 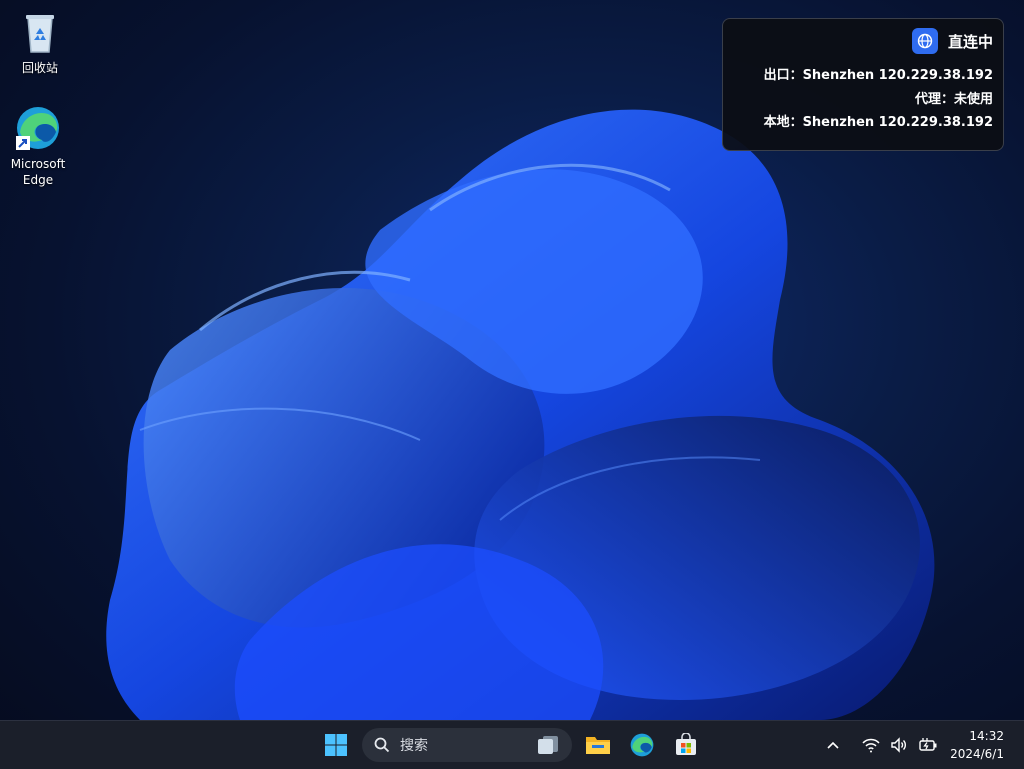 What do you see at coordinates (467, 745) in the screenshot?
I see `taskbar-search-box: 搜索` at bounding box center [467, 745].